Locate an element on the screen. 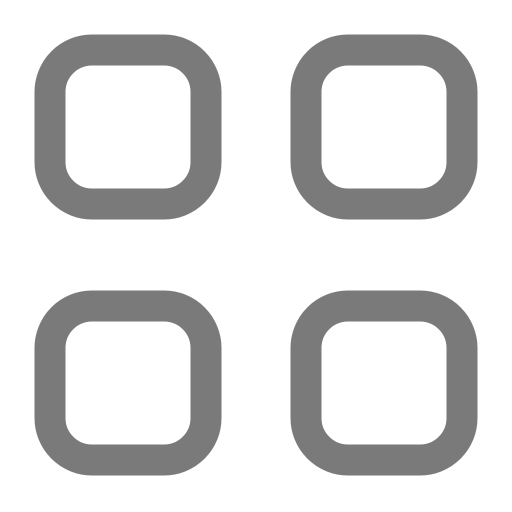 This screenshot has width=512, height=512. grid-tile-top-left is located at coordinates (128, 127).